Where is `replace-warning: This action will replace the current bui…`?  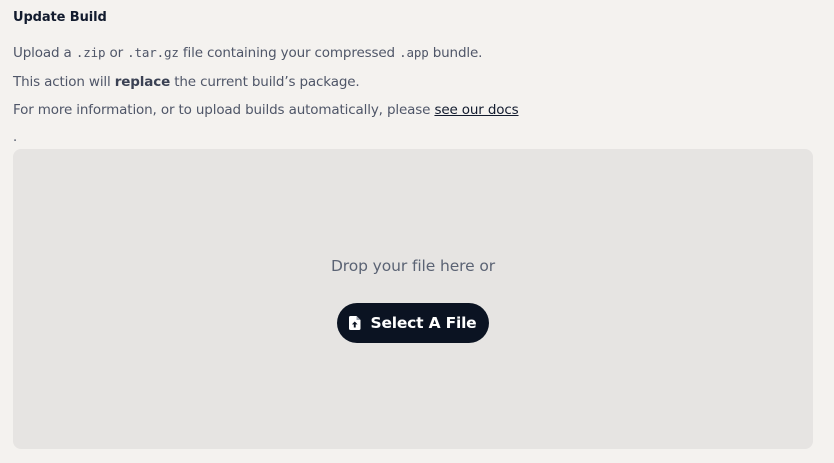 replace-warning: This action will replace the current bui… is located at coordinates (186, 82).